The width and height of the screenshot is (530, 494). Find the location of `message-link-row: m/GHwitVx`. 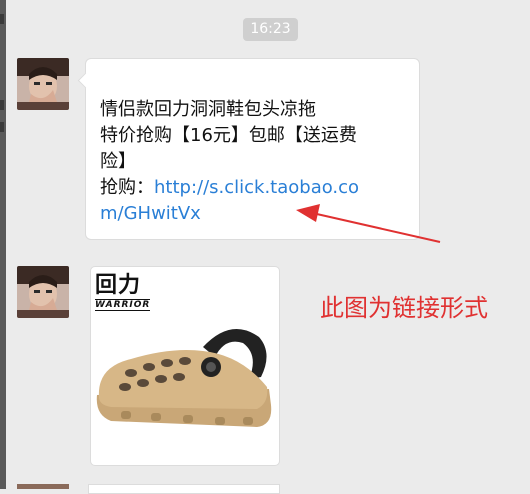

message-link-row: m/GHwitVx is located at coordinates (250, 214).